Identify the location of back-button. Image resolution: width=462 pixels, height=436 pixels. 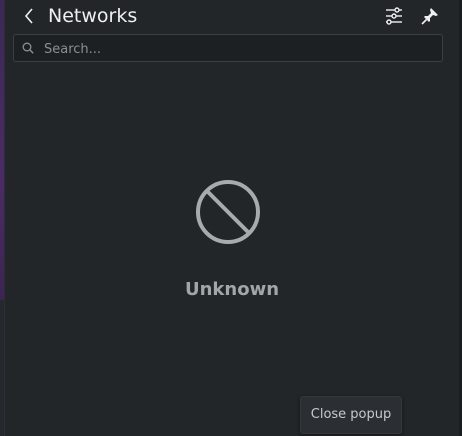
(29, 16).